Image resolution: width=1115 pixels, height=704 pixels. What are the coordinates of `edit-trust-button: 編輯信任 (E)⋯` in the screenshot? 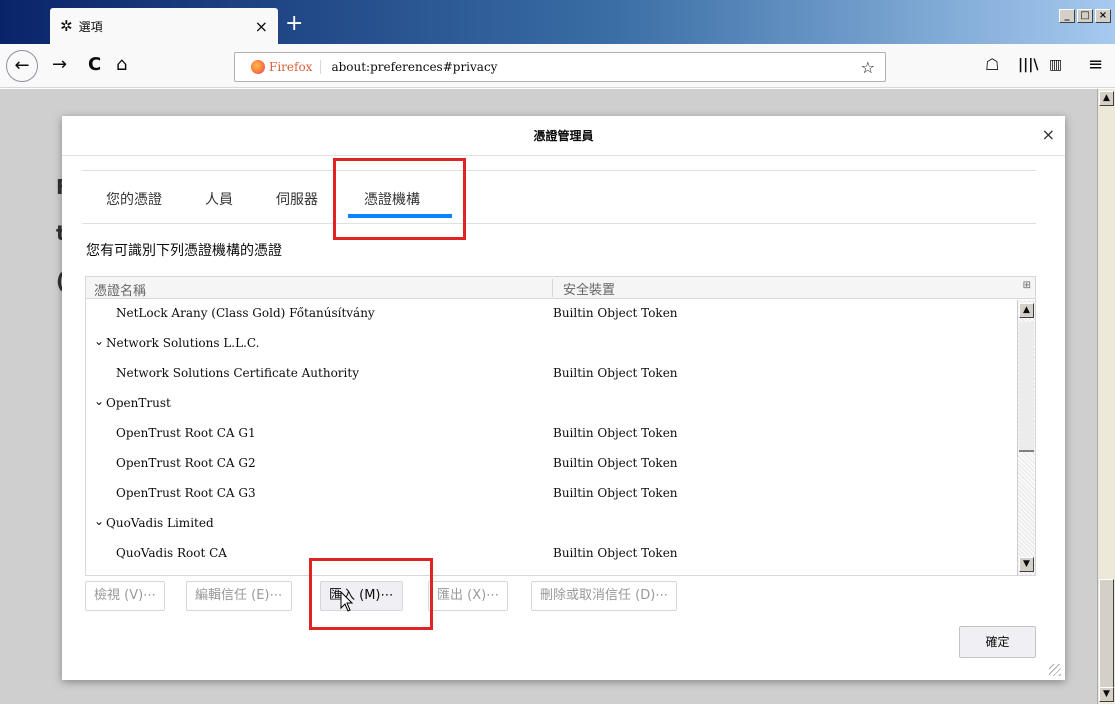 It's located at (239, 596).